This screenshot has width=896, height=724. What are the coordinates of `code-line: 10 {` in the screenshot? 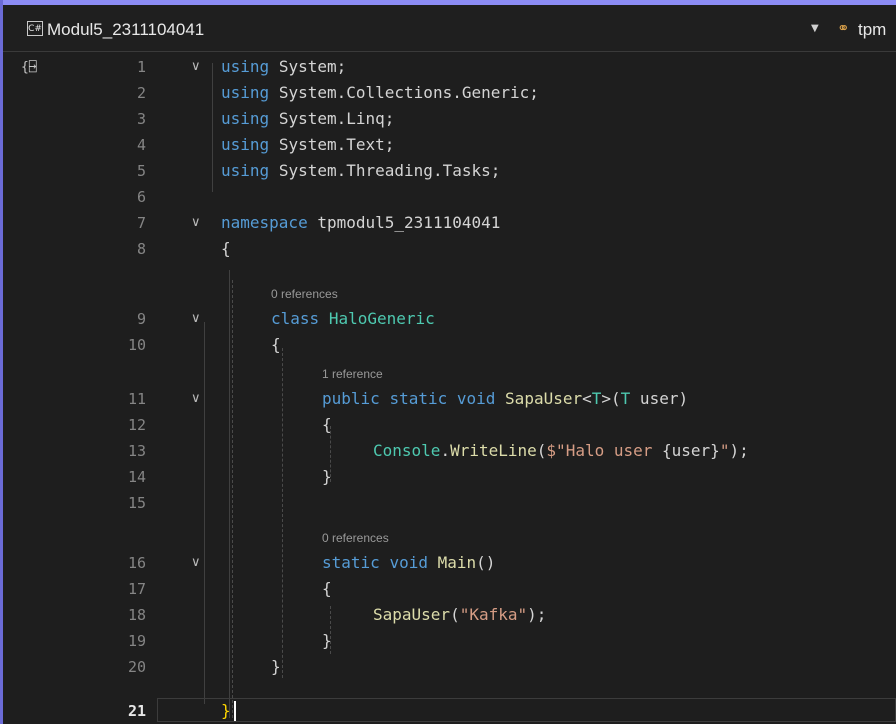 It's located at (449, 345).